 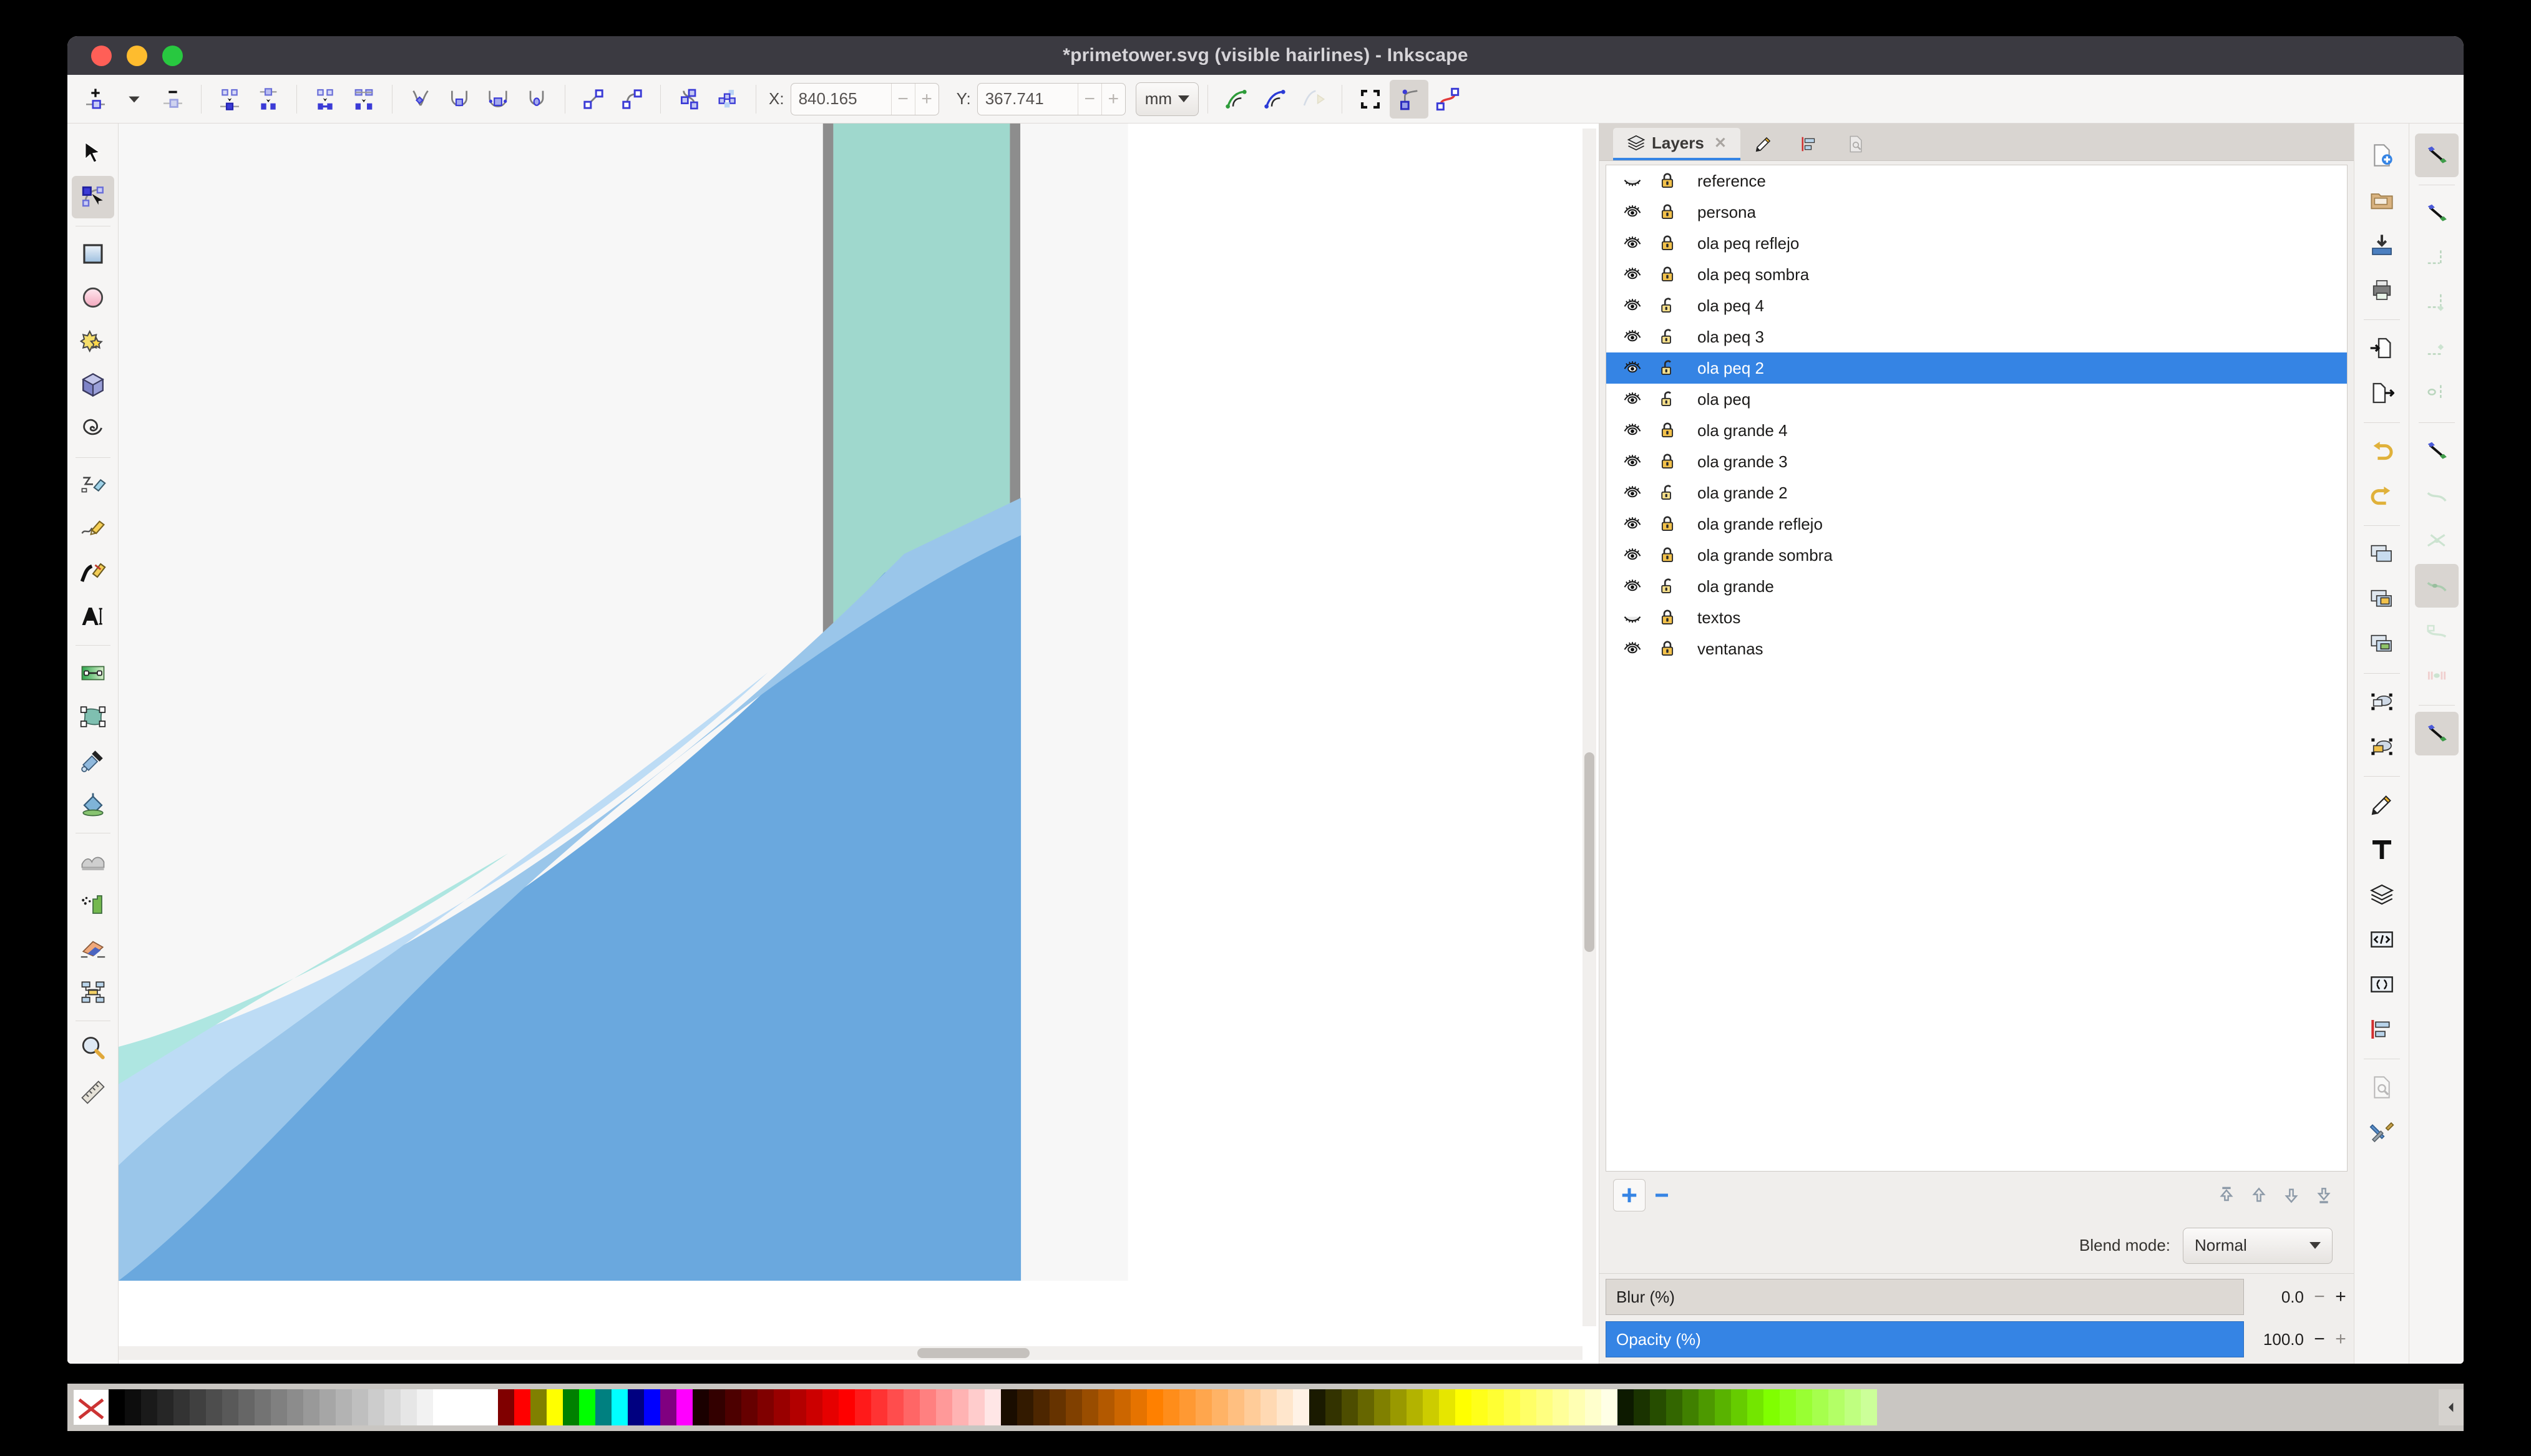 I want to click on node-tool, so click(x=92, y=197).